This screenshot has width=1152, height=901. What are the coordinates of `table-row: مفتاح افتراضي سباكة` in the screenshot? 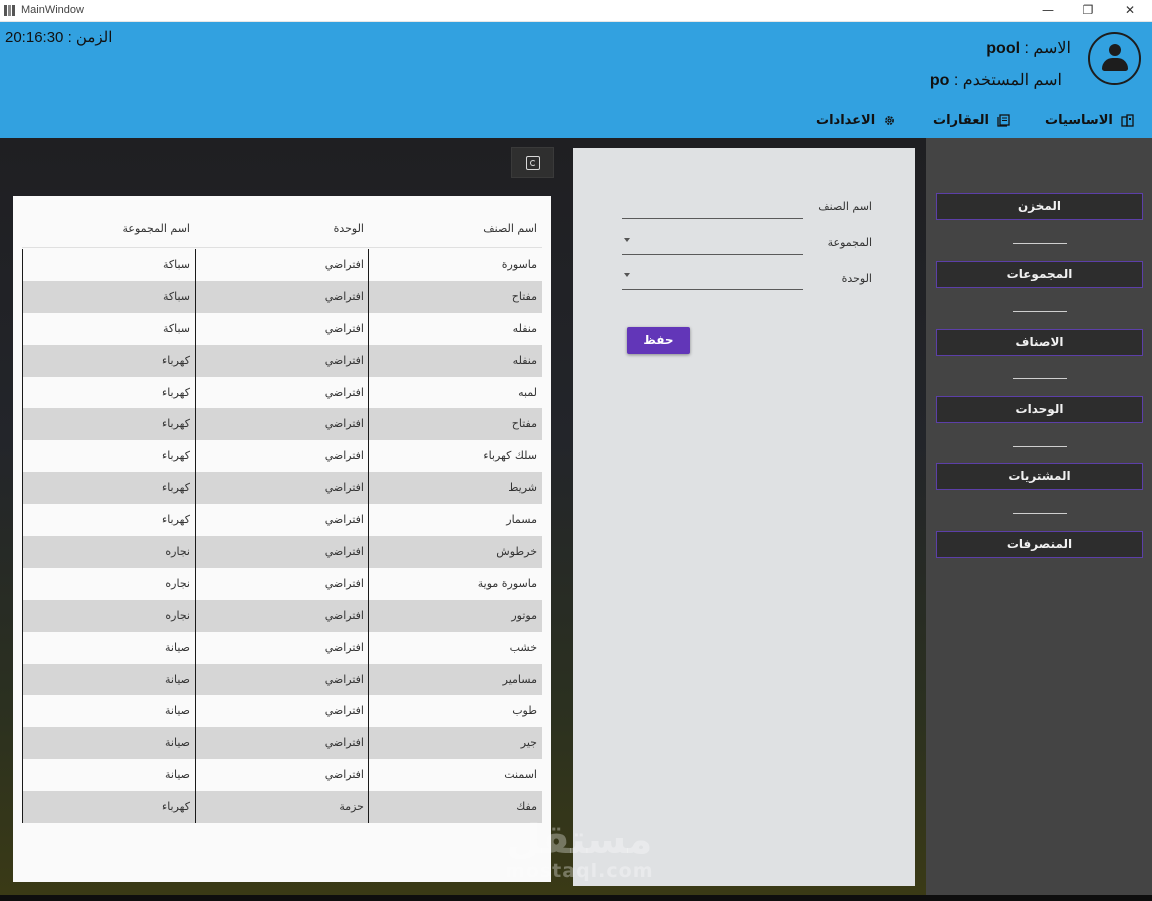 It's located at (282, 296).